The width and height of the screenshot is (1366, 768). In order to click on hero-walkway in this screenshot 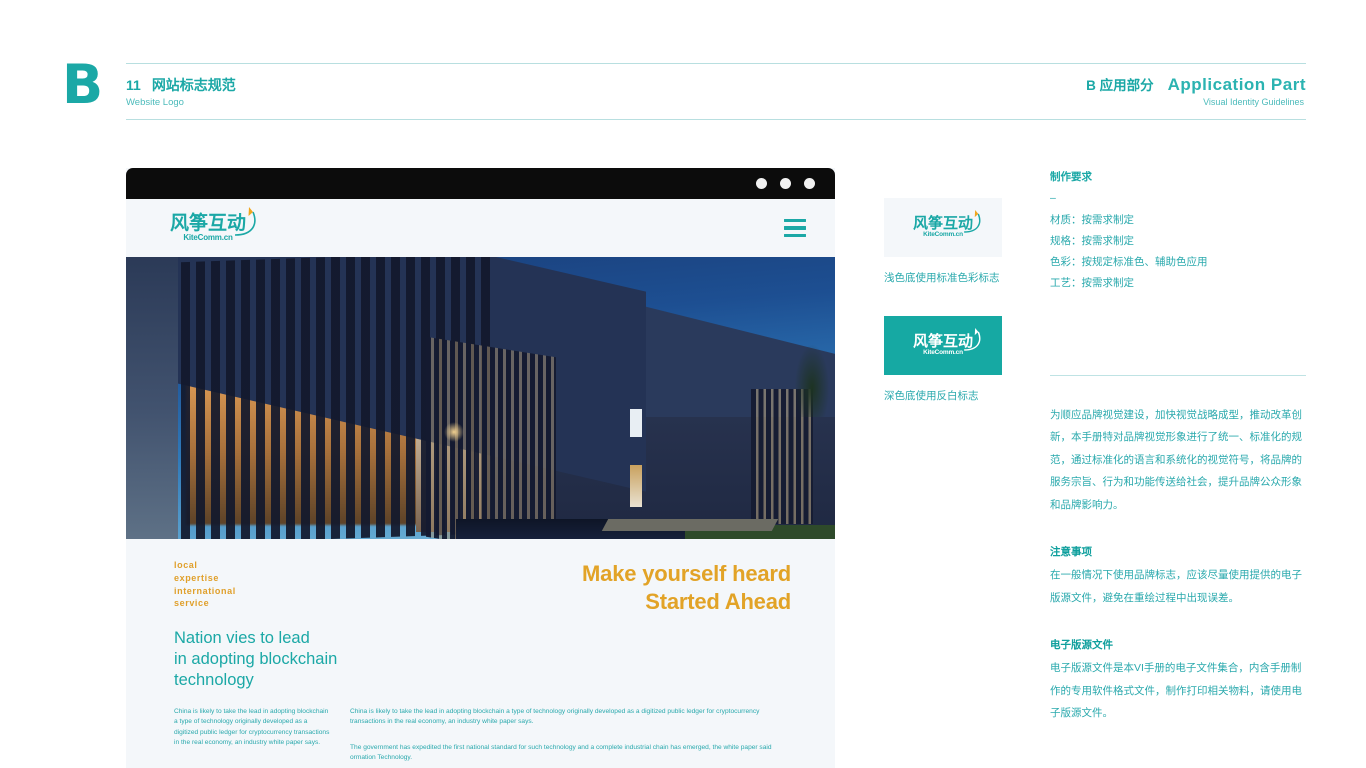, I will do `click(690, 525)`.